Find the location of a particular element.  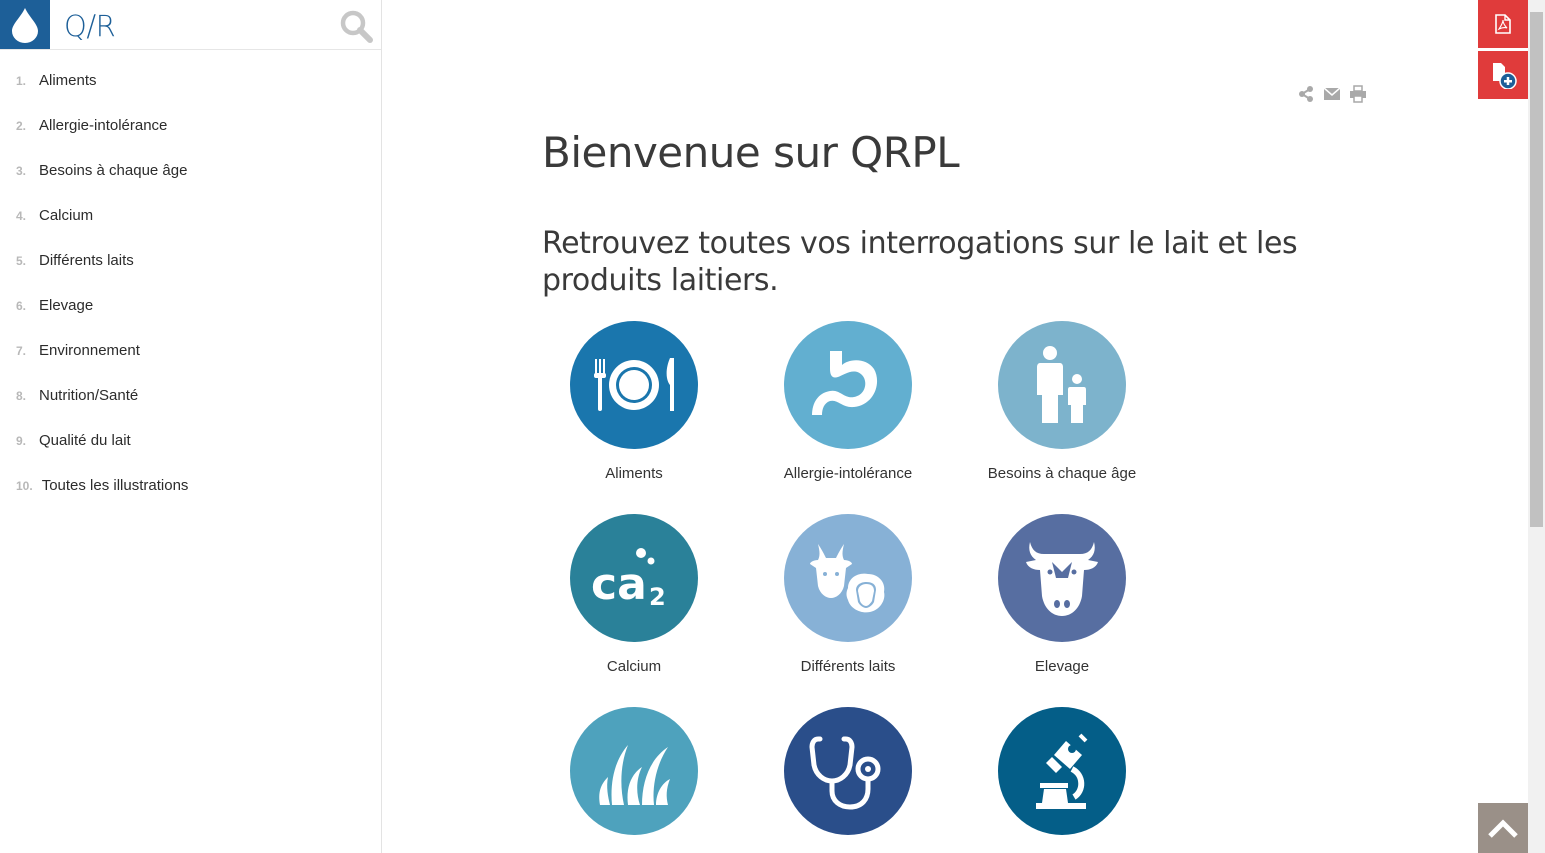

milk-drop-icon is located at coordinates (25, 25).